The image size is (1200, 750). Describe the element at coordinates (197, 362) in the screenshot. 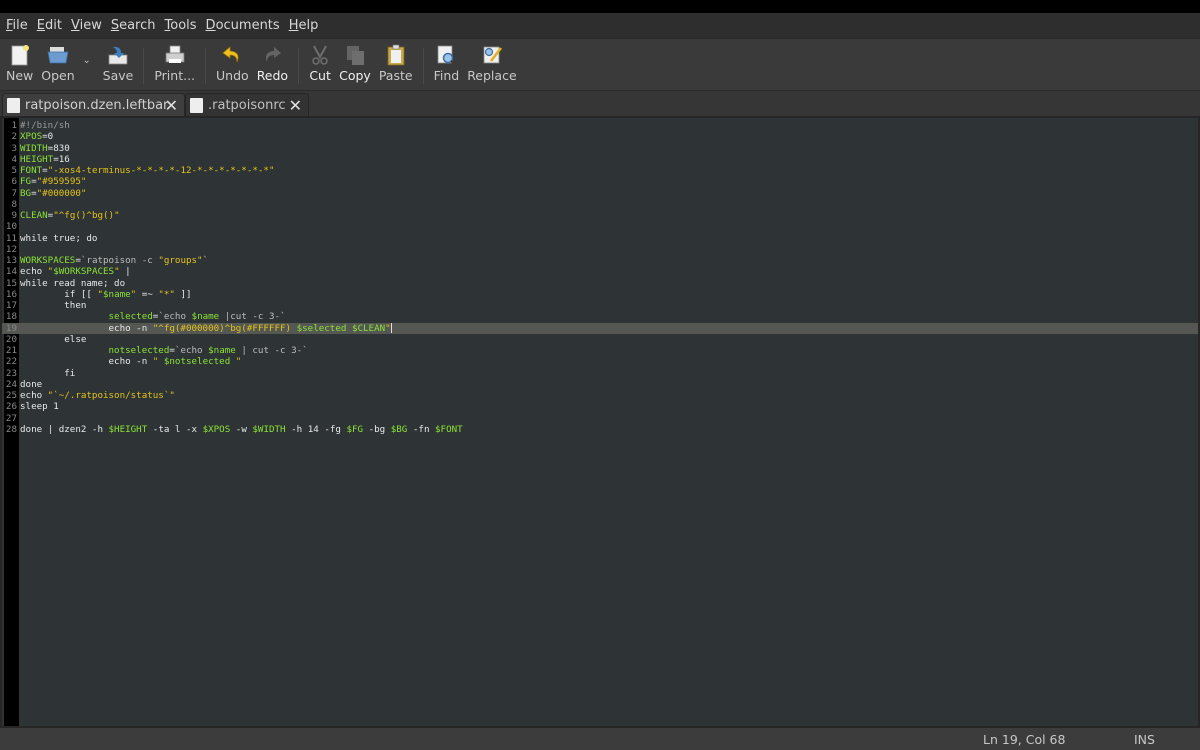

I see `token-var: $notselected` at that location.